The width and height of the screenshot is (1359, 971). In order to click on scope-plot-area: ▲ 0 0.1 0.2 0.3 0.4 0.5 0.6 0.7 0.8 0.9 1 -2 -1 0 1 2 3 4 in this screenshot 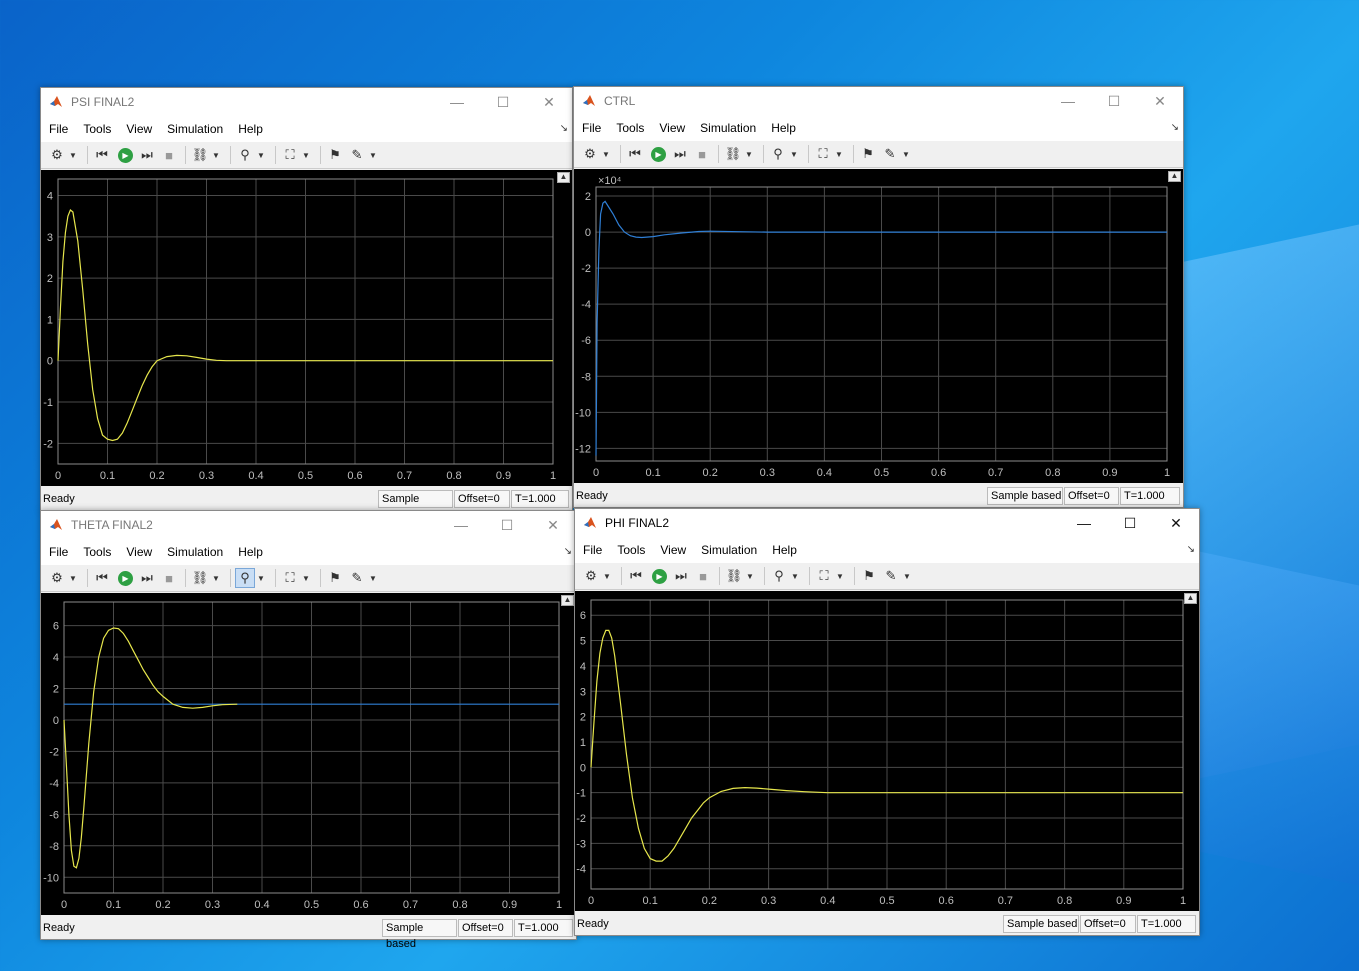, I will do `click(306, 328)`.